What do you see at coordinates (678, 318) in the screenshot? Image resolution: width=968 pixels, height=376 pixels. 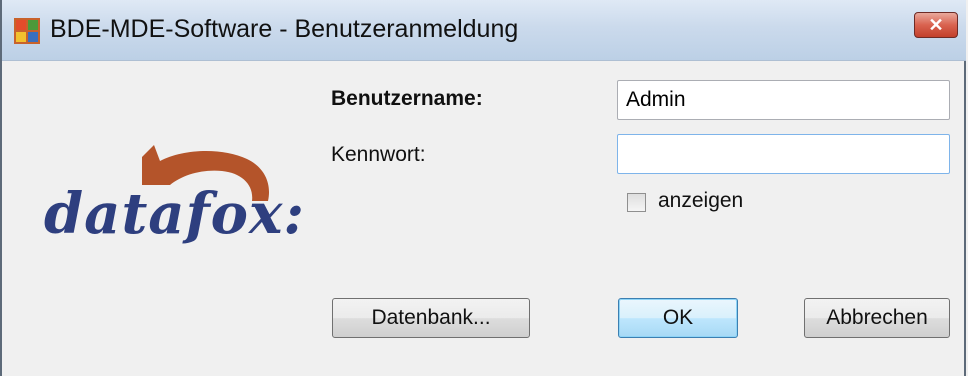 I see `ok-button: OK` at bounding box center [678, 318].